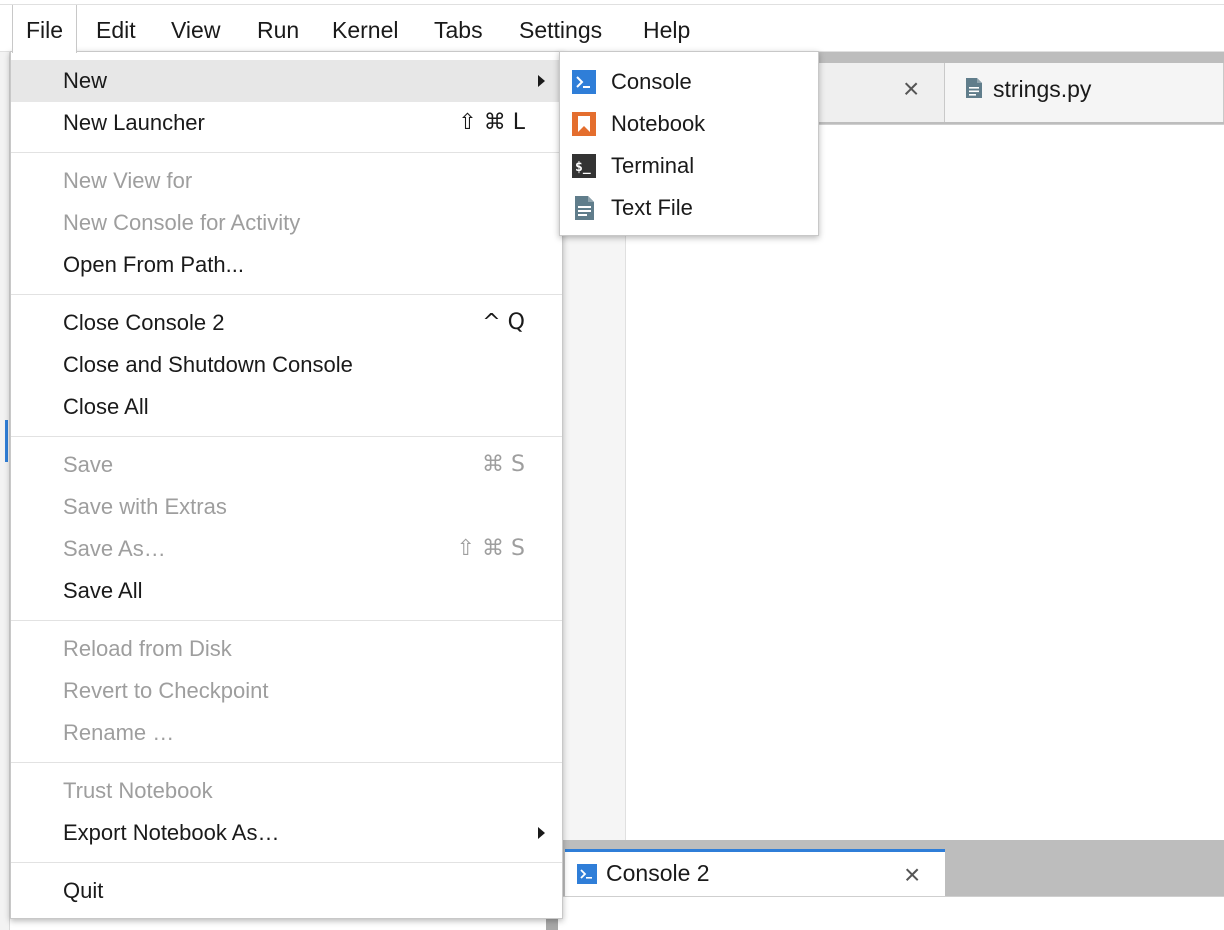  I want to click on menu-item-new-launcher: New Launcher ⇧ ⌘ L, so click(286, 123).